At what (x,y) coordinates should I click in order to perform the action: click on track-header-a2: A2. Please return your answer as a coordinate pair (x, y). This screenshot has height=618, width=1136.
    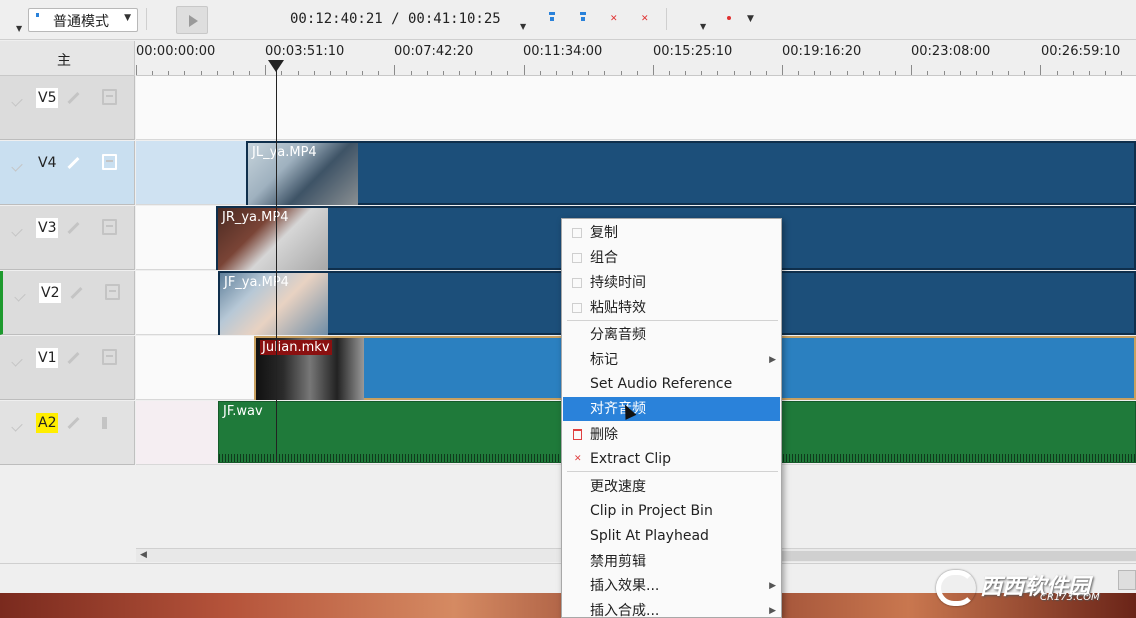
    Looking at the image, I should click on (67, 433).